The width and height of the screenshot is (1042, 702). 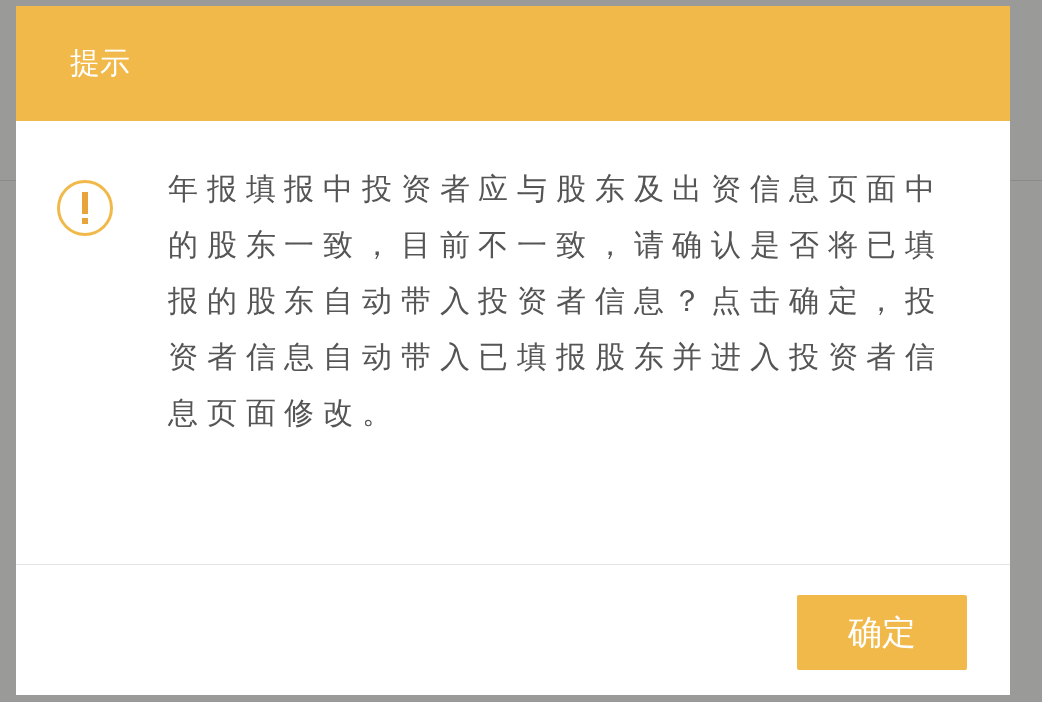 What do you see at coordinates (85, 208) in the screenshot?
I see `warning-icon` at bounding box center [85, 208].